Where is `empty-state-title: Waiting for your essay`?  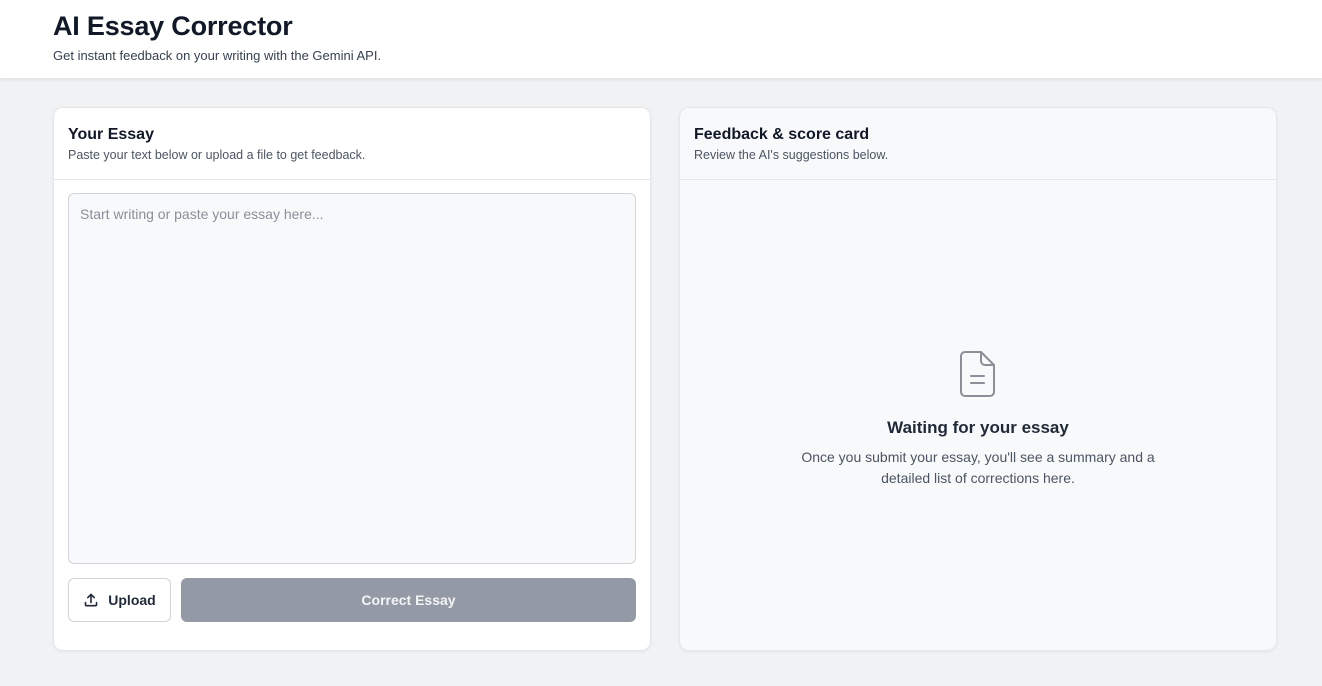 empty-state-title: Waiting for your essay is located at coordinates (978, 427).